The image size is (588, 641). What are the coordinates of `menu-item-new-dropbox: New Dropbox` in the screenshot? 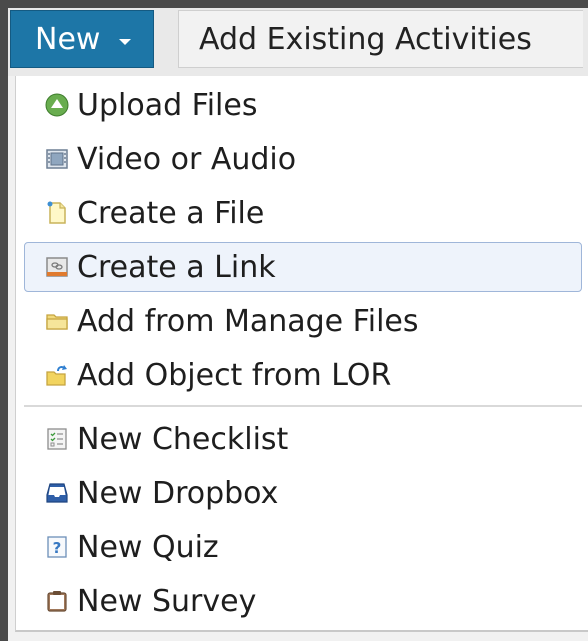 It's located at (303, 493).